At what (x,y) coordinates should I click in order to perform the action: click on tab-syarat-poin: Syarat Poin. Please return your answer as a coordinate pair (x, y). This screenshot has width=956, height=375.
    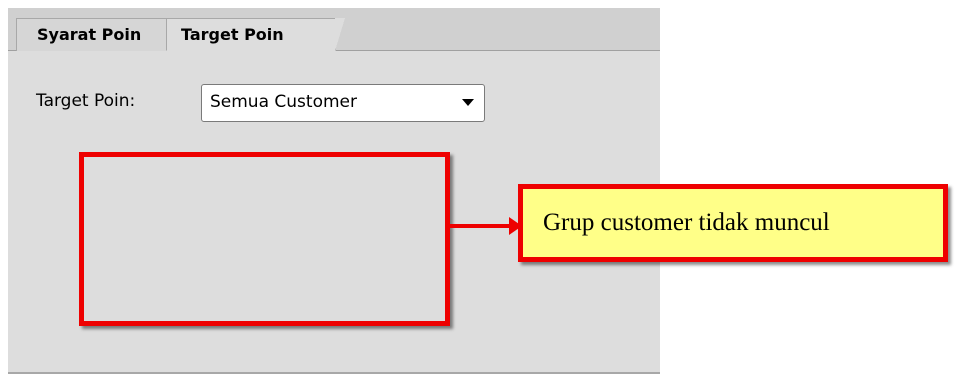
    Looking at the image, I should click on (97, 34).